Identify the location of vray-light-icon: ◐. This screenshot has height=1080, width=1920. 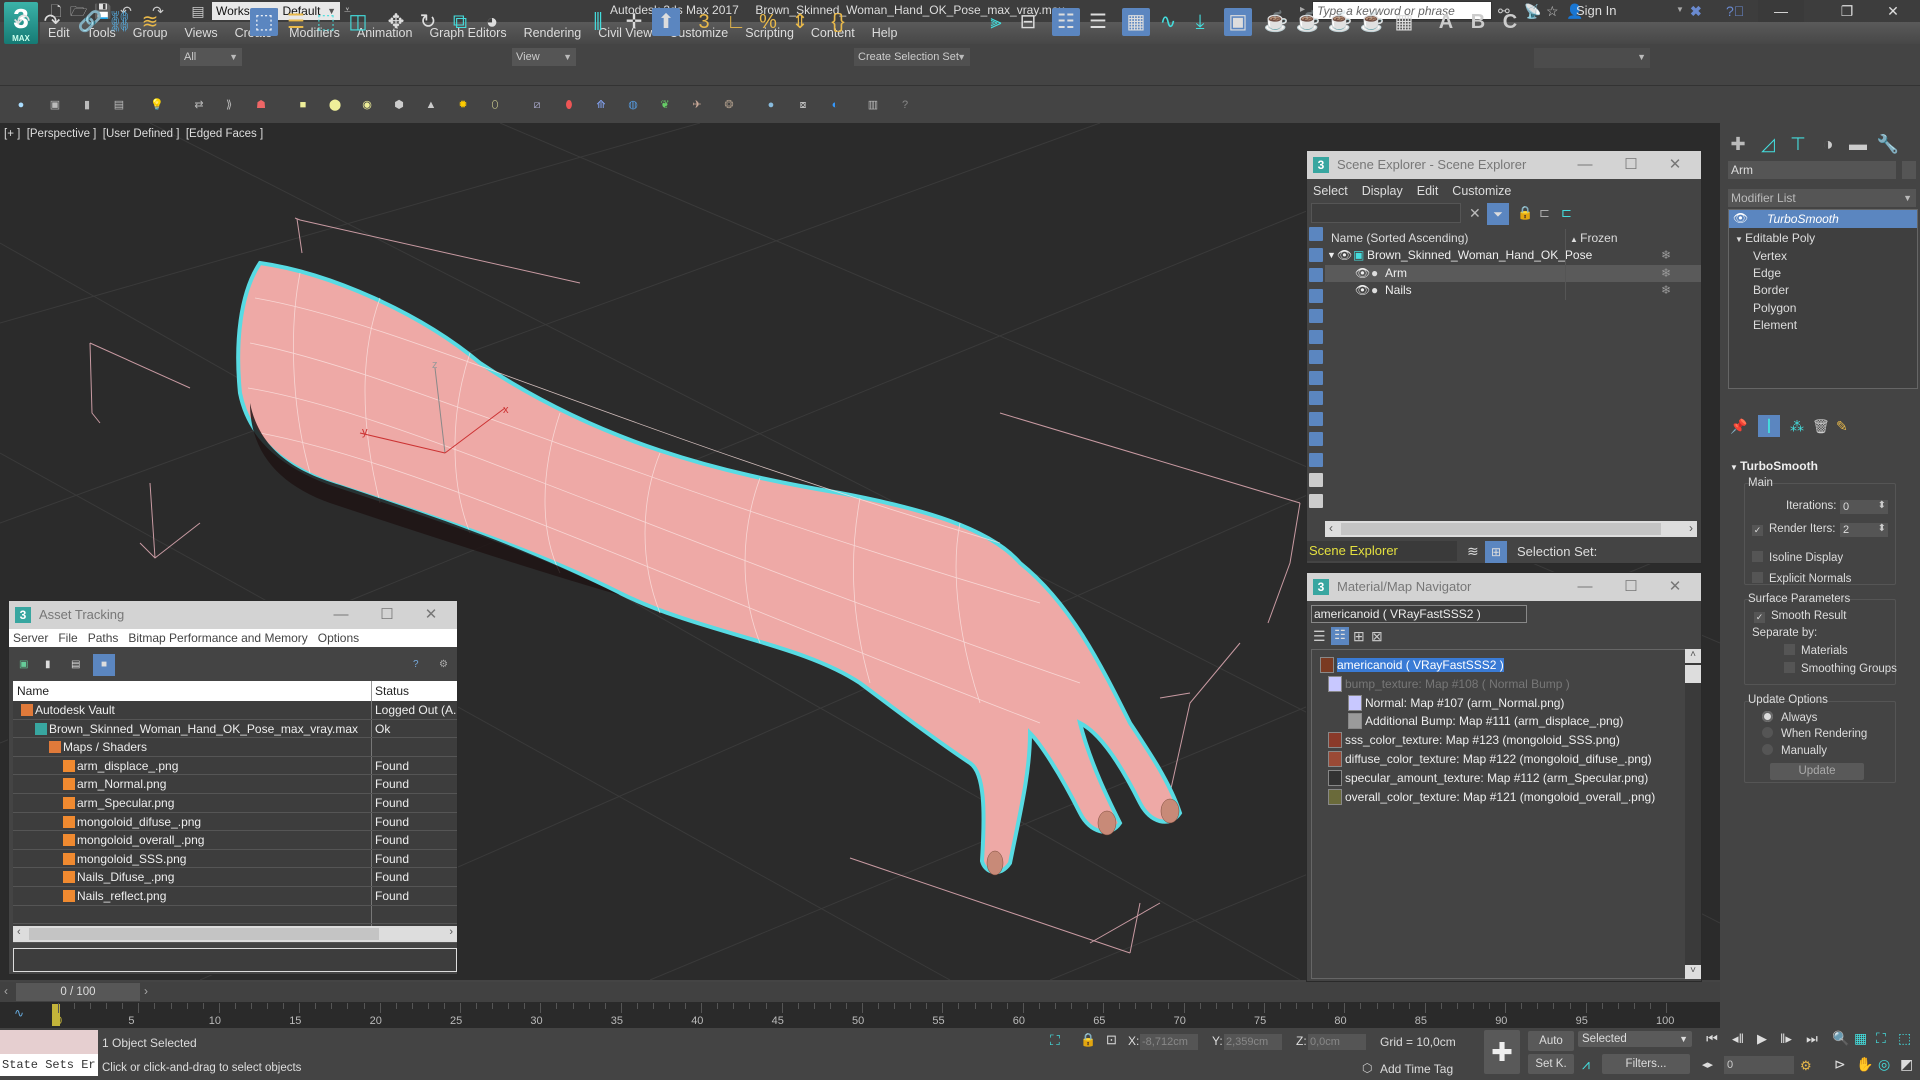
(835, 105).